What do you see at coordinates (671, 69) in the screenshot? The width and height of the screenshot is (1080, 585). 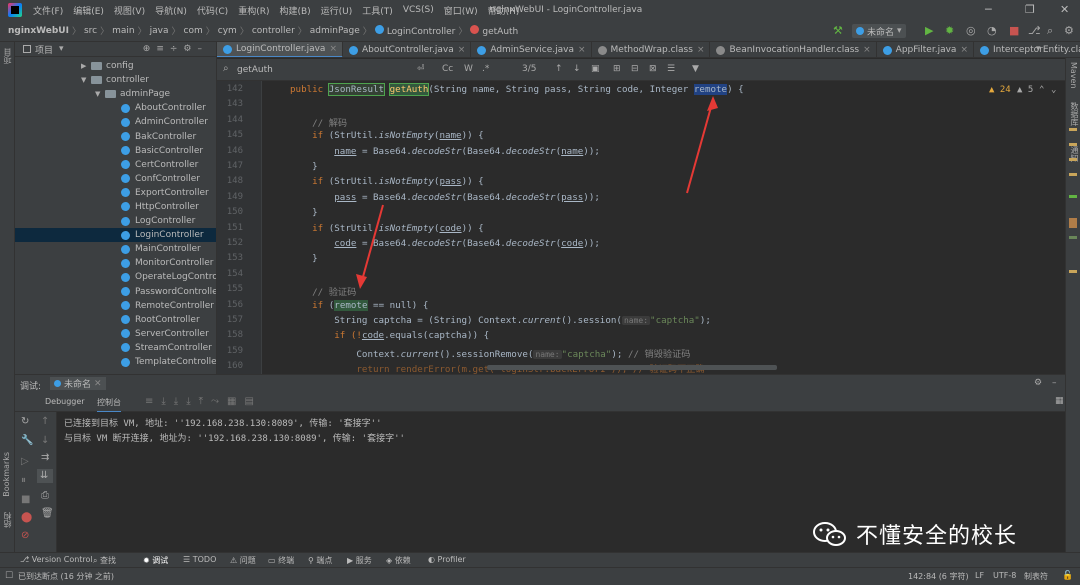 I see `open-in-window-icon: ☰` at bounding box center [671, 69].